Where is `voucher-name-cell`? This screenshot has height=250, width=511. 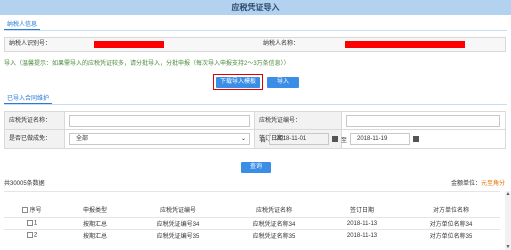 voucher-name-cell is located at coordinates (160, 120).